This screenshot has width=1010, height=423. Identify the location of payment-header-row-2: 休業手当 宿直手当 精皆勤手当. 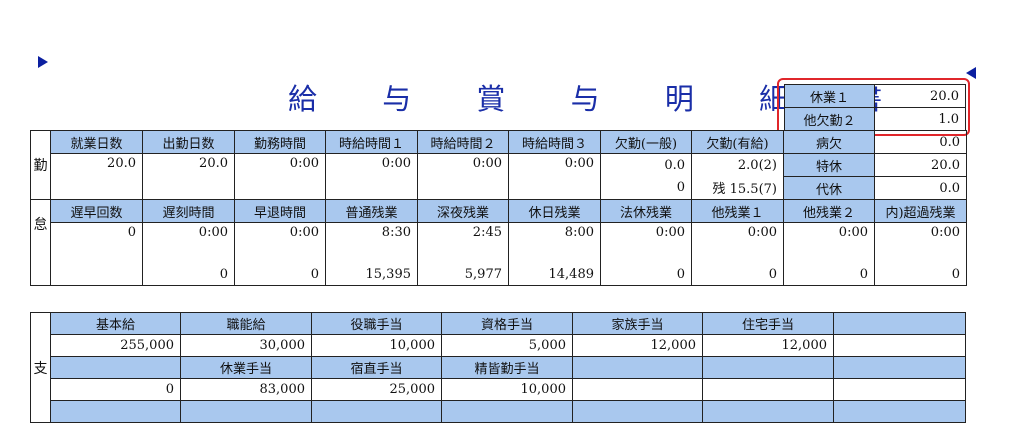
(498, 367).